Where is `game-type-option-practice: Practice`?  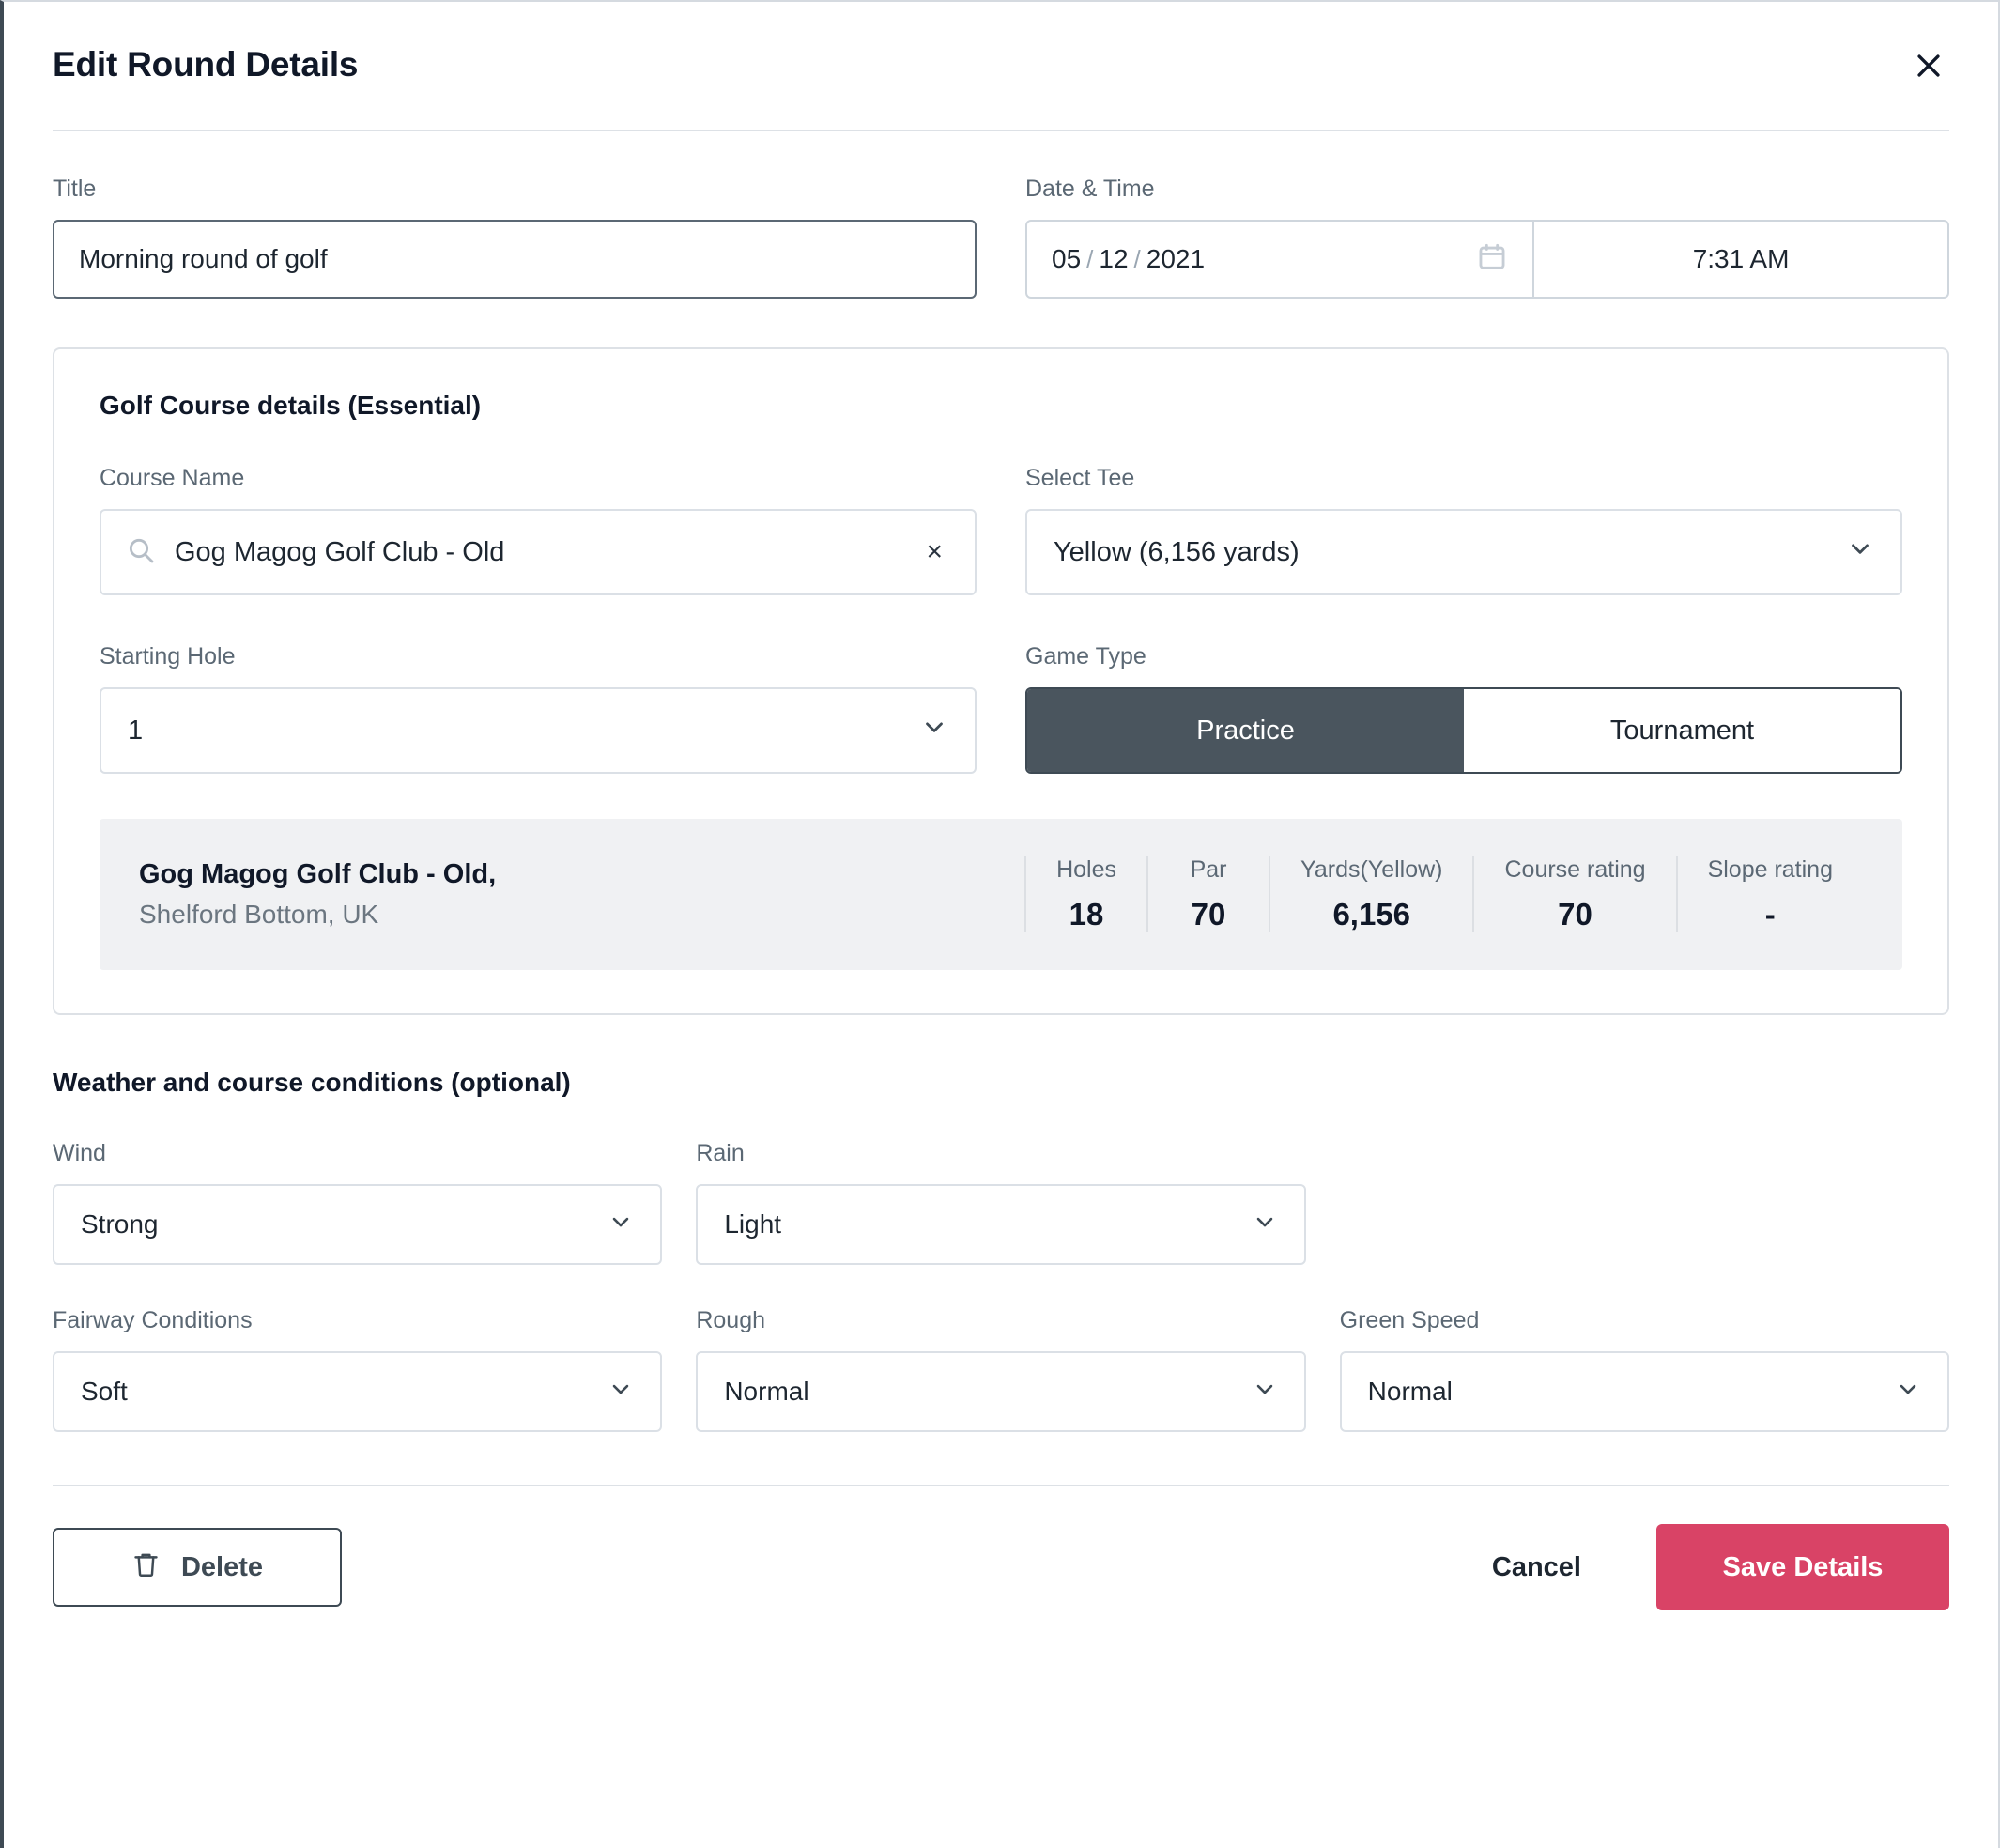 game-type-option-practice: Practice is located at coordinates (1245, 730).